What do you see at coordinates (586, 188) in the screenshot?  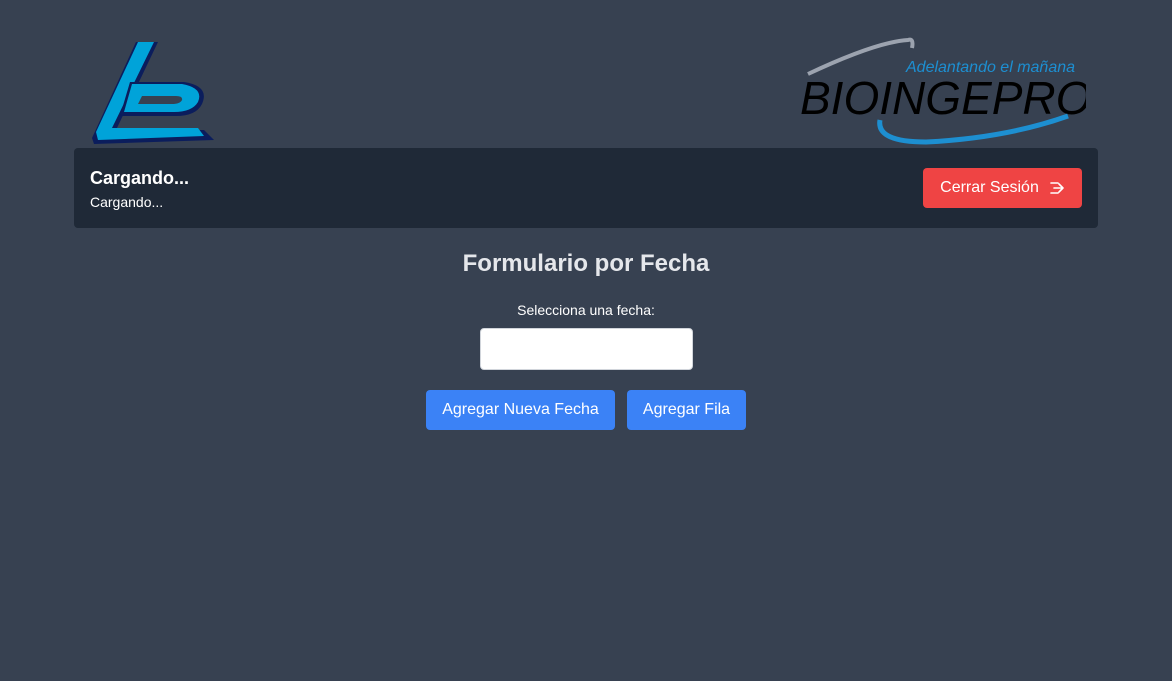 I see `user-header-bar: Cargando... Cargando... Cerrar Sesión` at bounding box center [586, 188].